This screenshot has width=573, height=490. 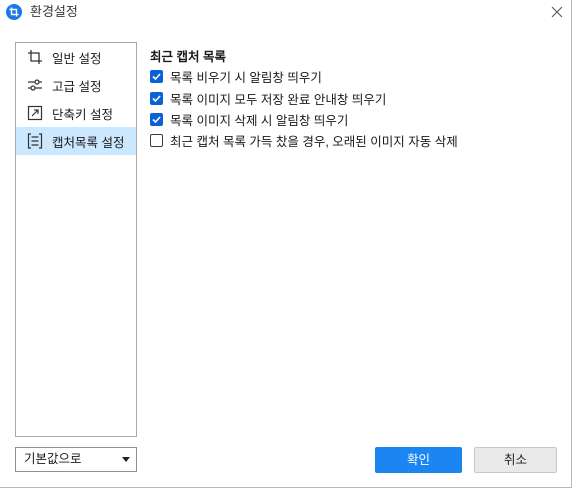 I want to click on sidebar-item-label: 일반 설정, so click(x=77, y=58).